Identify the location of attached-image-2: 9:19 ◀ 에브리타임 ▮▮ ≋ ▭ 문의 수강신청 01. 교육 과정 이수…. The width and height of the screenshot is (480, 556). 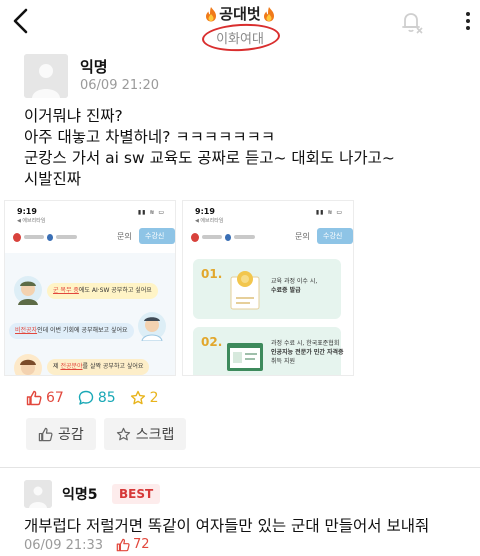
(268, 288).